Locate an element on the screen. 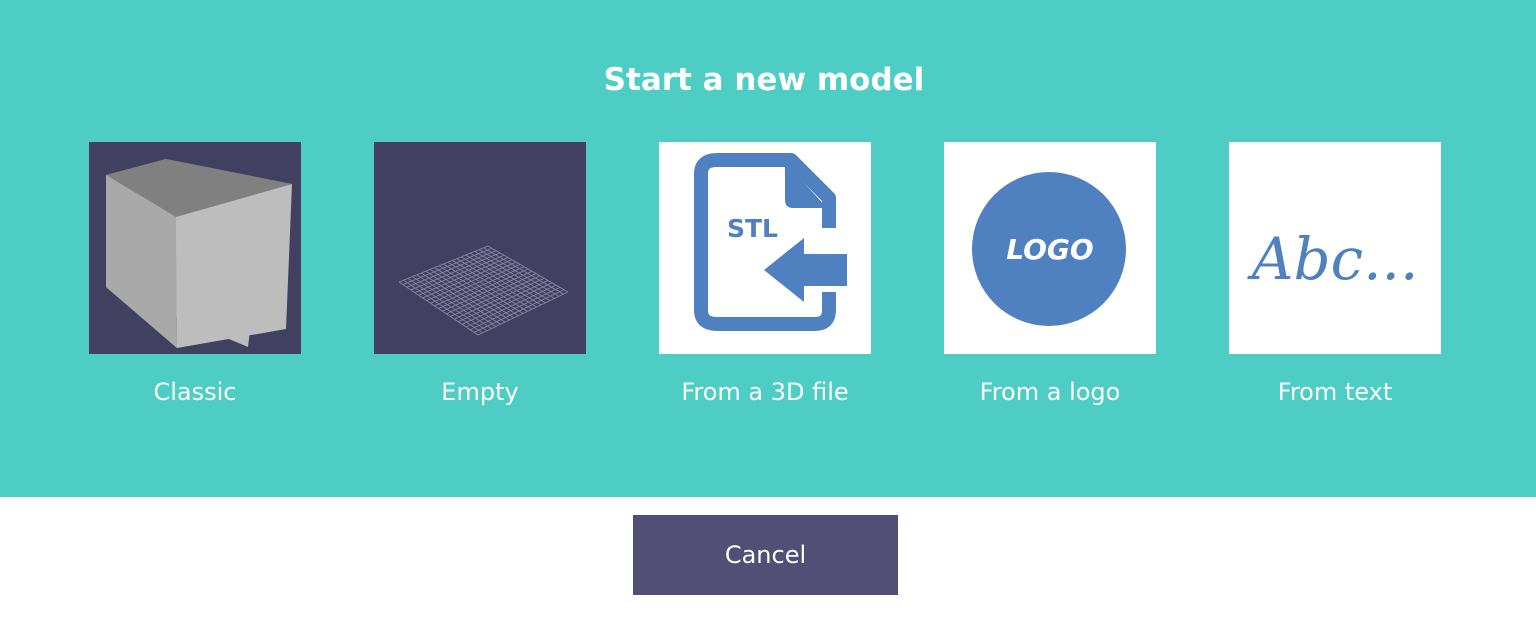 The height and width of the screenshot is (629, 1536). option-from-3d-file-thumbnail: STL is located at coordinates (765, 248).